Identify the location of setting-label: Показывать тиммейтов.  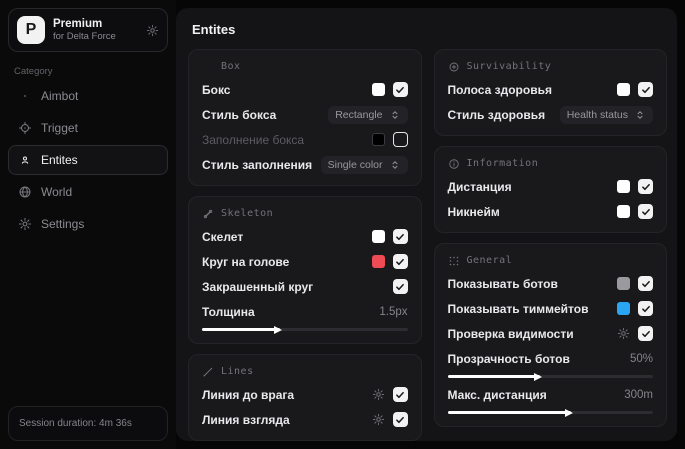
(518, 308).